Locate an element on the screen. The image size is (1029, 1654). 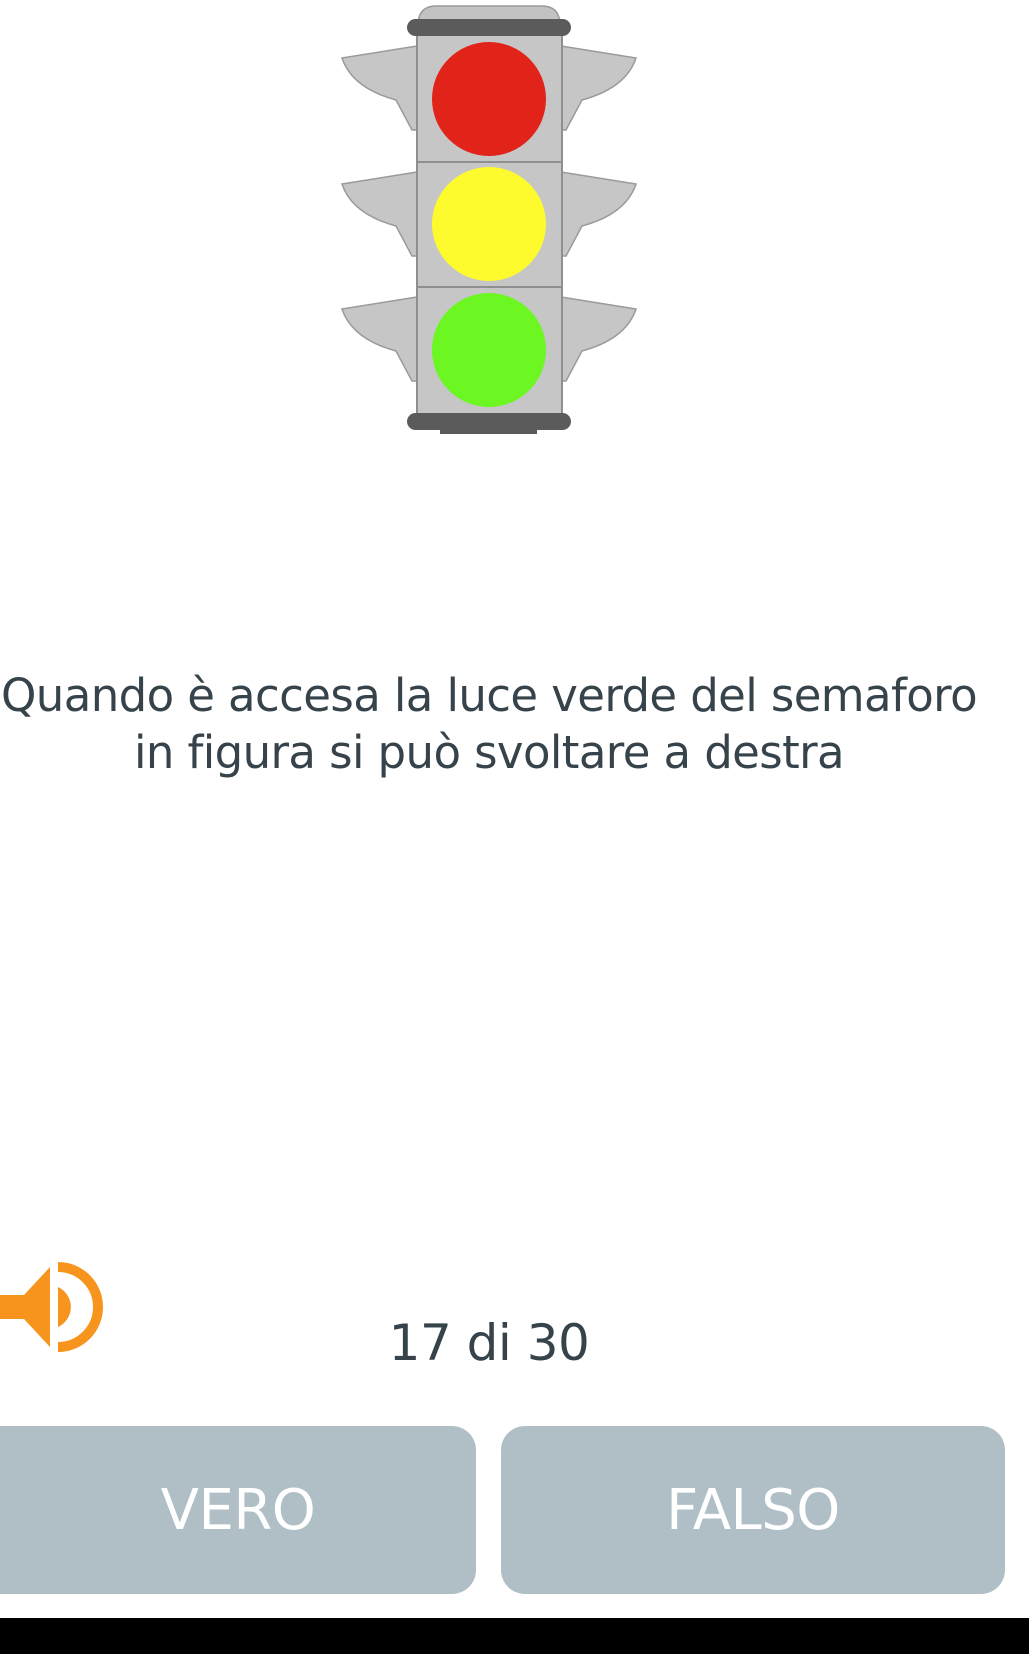
true-button: VERO is located at coordinates (238, 1510).